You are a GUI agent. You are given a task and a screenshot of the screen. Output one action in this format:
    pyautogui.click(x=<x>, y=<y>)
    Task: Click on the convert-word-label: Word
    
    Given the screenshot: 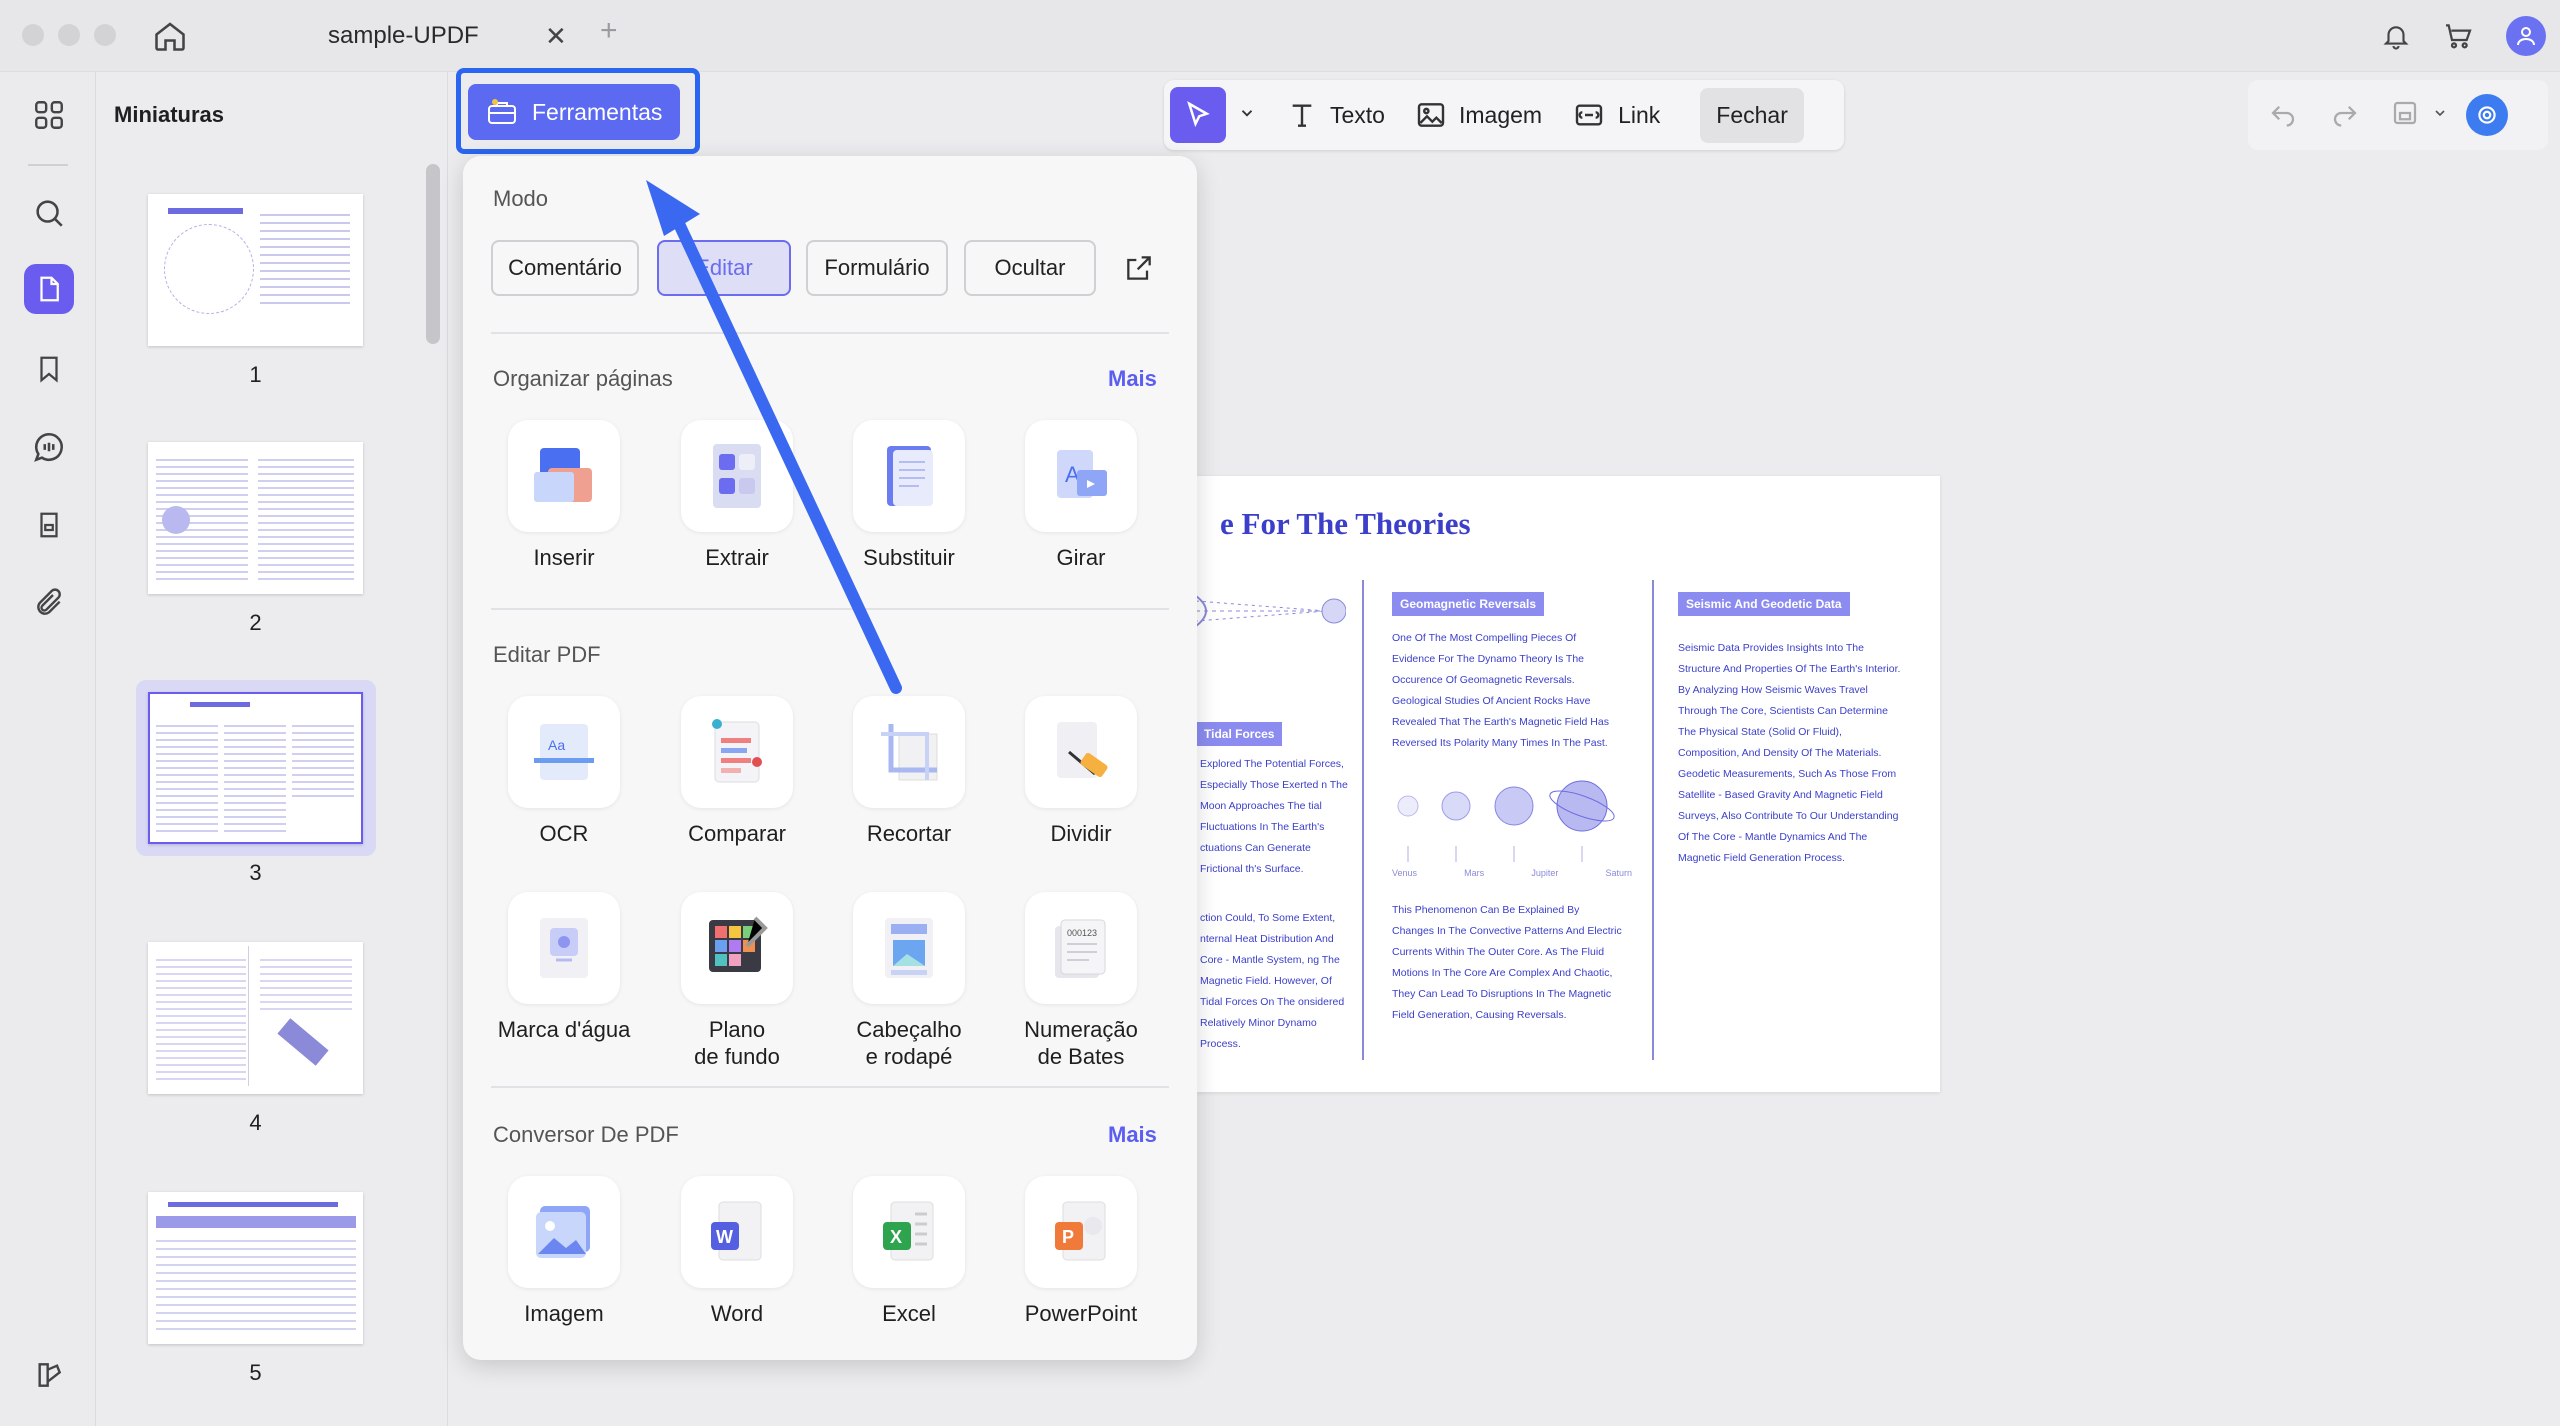 What is the action you would take?
    pyautogui.click(x=737, y=1313)
    